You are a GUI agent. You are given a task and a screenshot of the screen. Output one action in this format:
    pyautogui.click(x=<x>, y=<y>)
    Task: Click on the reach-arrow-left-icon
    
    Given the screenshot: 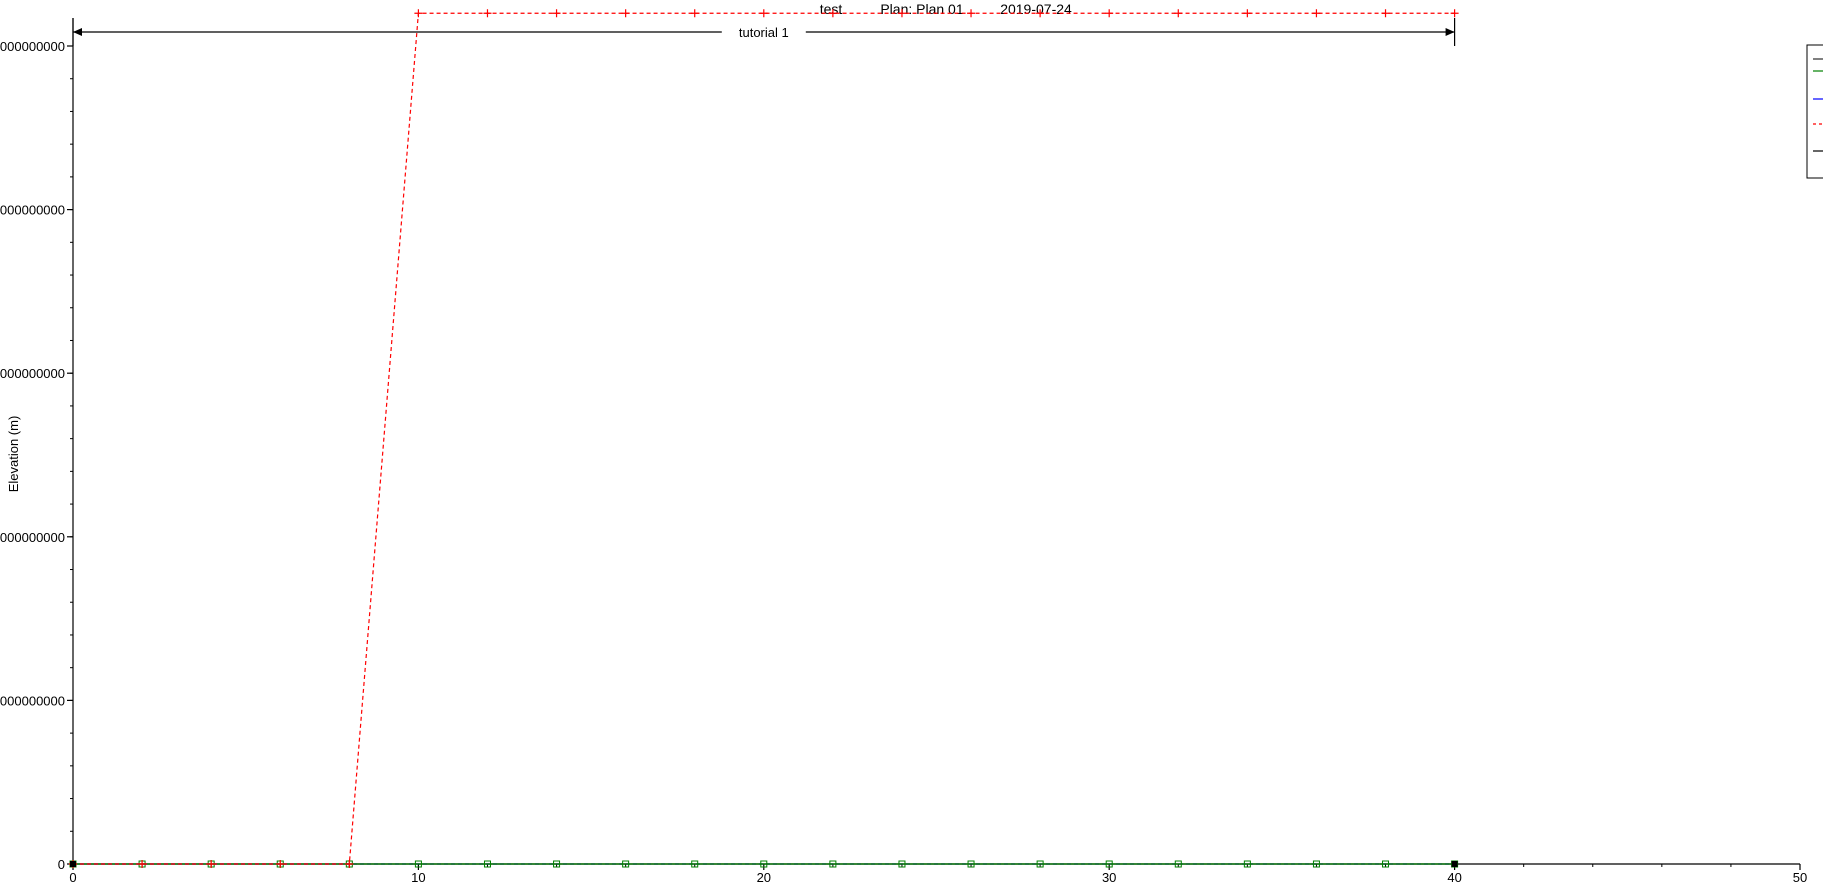 What is the action you would take?
    pyautogui.click(x=77, y=32)
    